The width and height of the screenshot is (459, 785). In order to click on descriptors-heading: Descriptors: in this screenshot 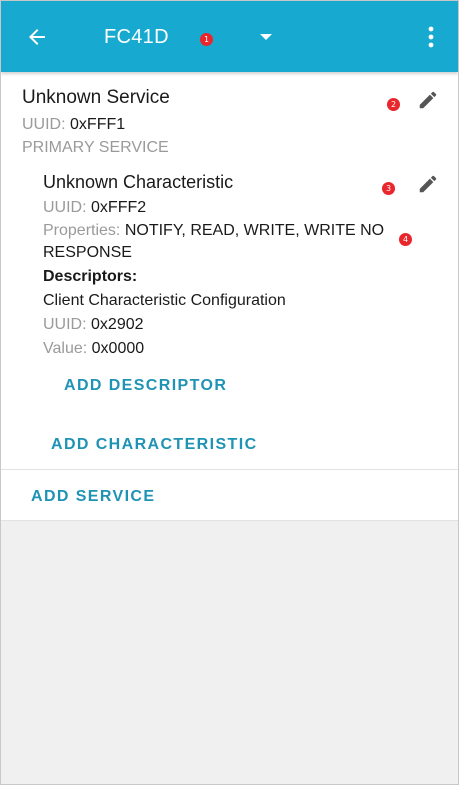, I will do `click(90, 276)`.